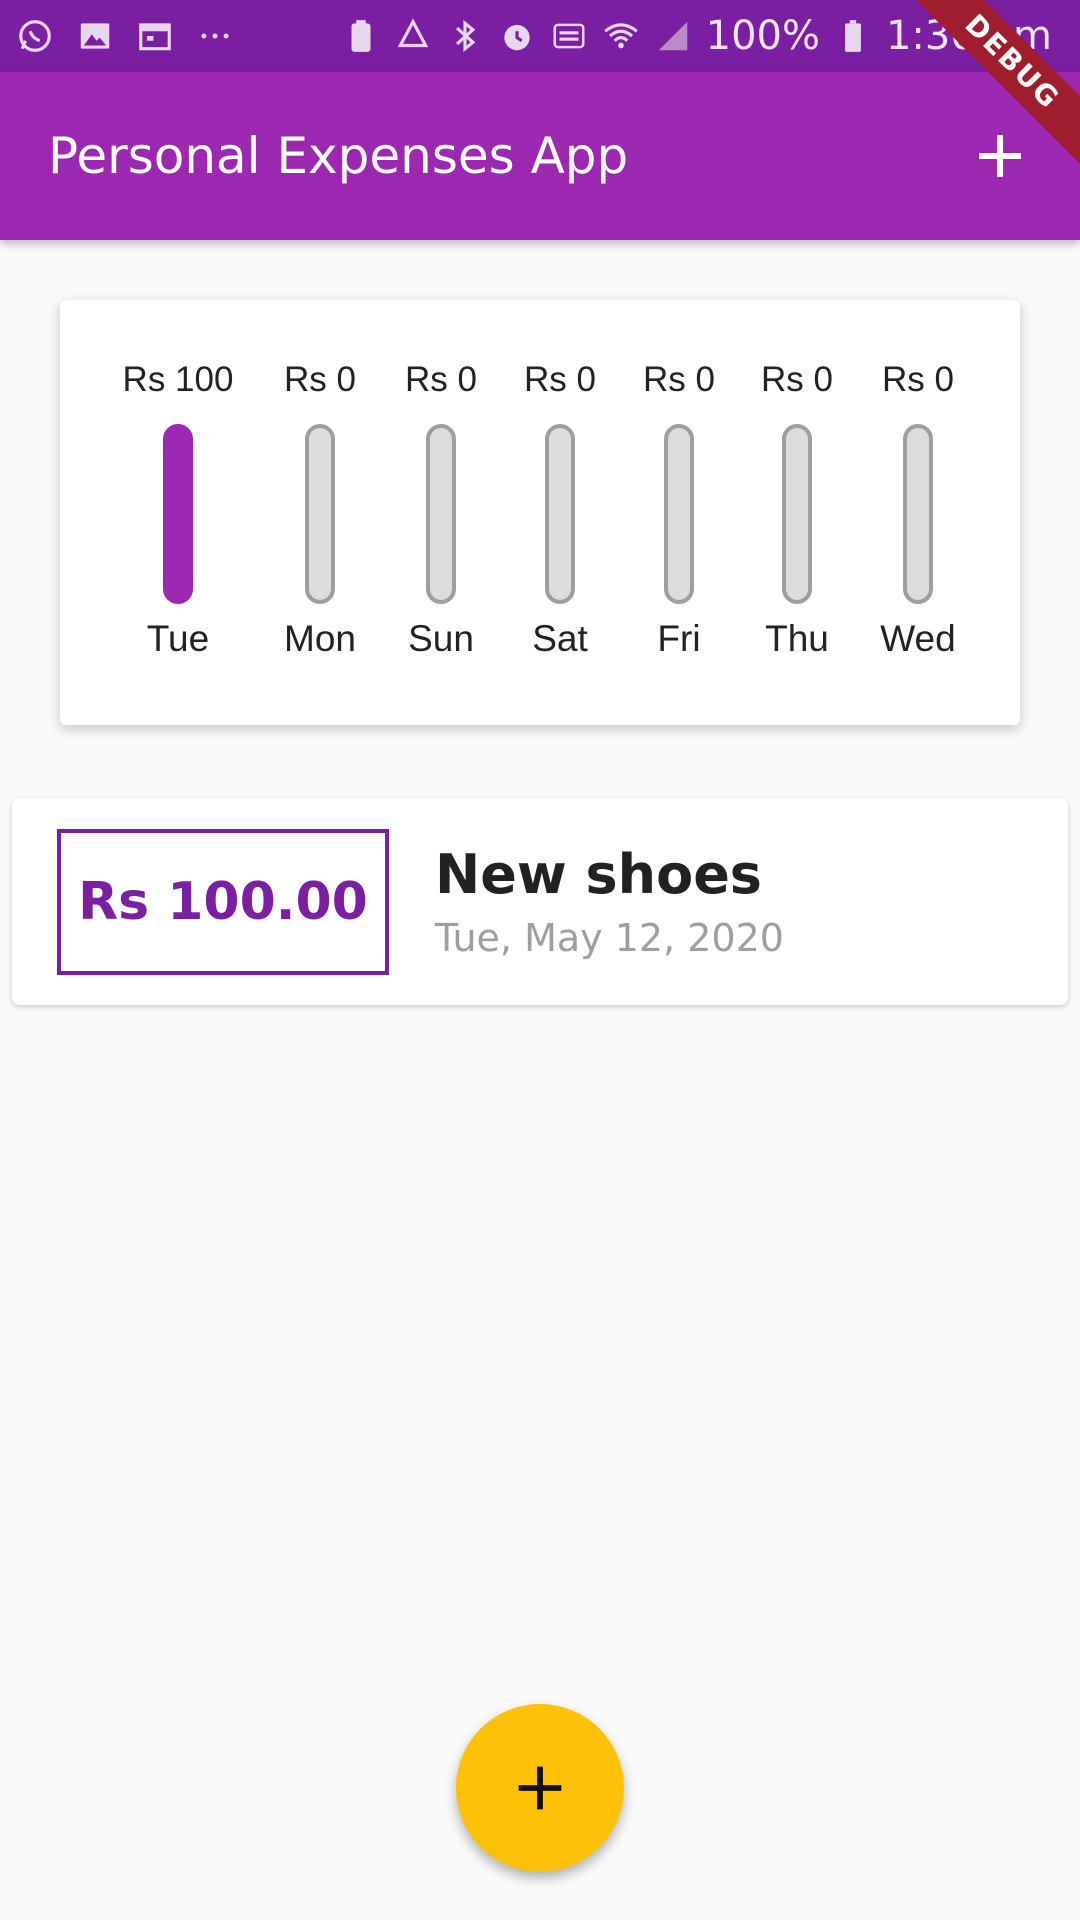  Describe the element at coordinates (609, 938) in the screenshot. I see `transaction-date: Tue, May 12, 2020` at that location.